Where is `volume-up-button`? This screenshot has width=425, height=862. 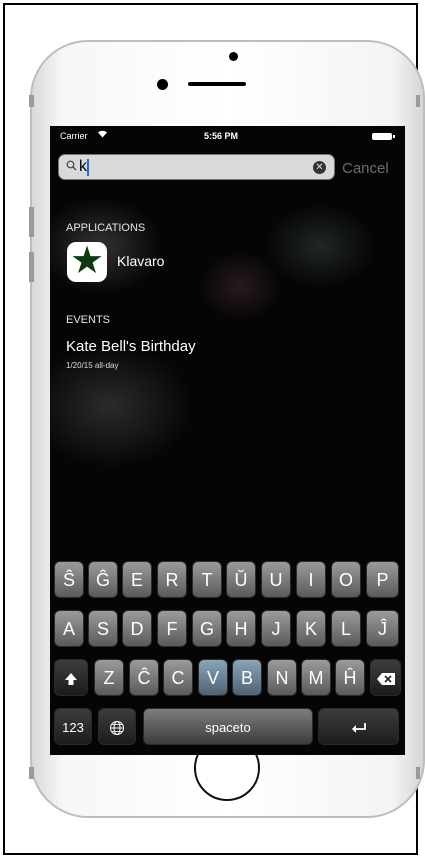
volume-up-button is located at coordinates (31, 222).